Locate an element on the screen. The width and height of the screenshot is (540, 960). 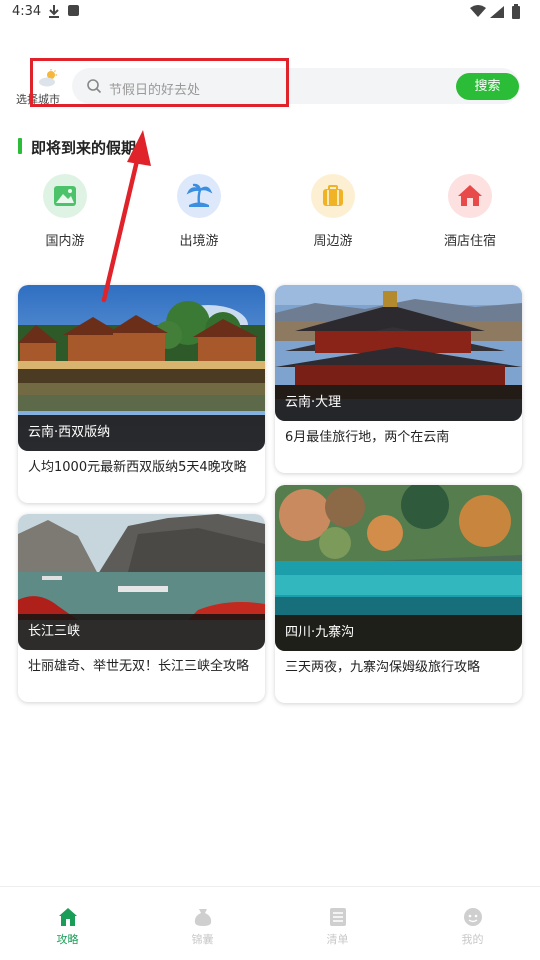
nav-item-guides: 攻略 is located at coordinates (67, 923).